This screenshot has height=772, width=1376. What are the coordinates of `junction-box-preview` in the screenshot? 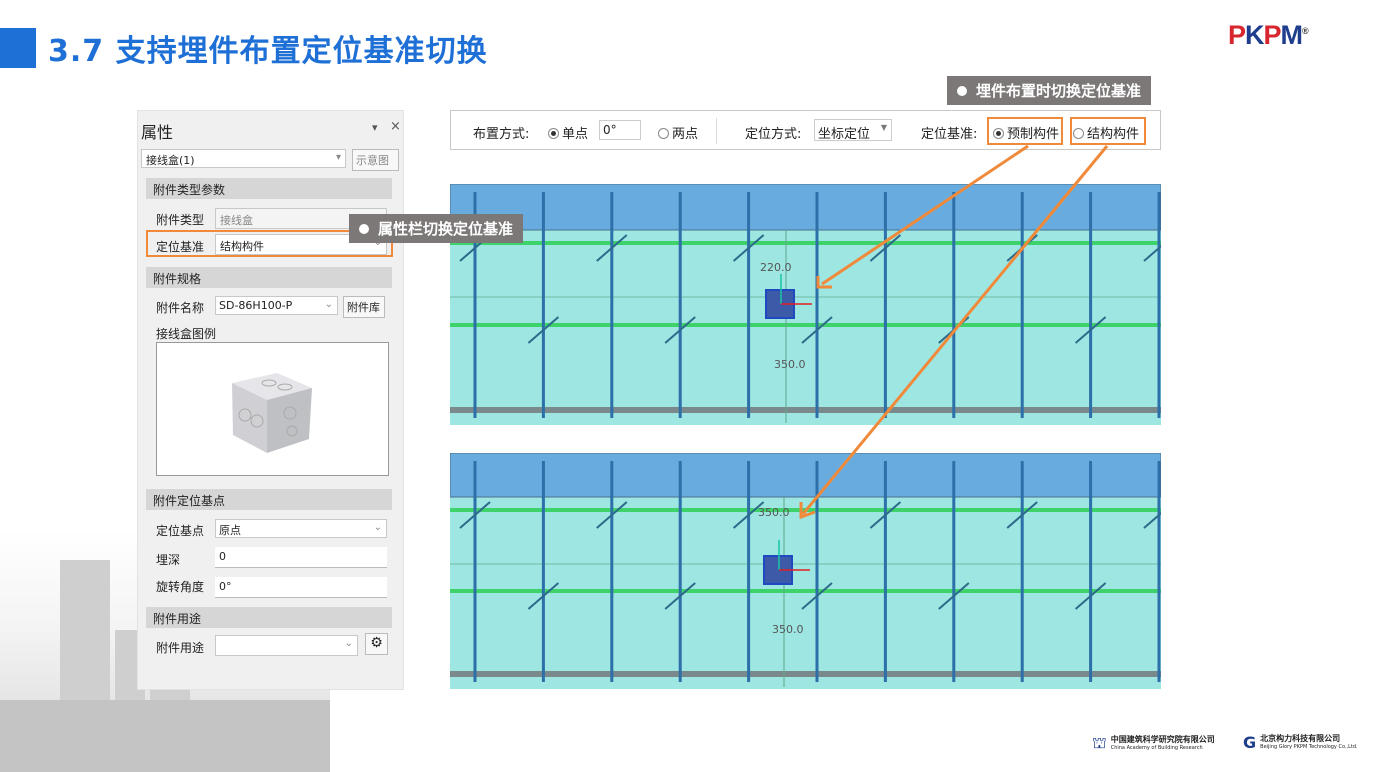 It's located at (272, 409).